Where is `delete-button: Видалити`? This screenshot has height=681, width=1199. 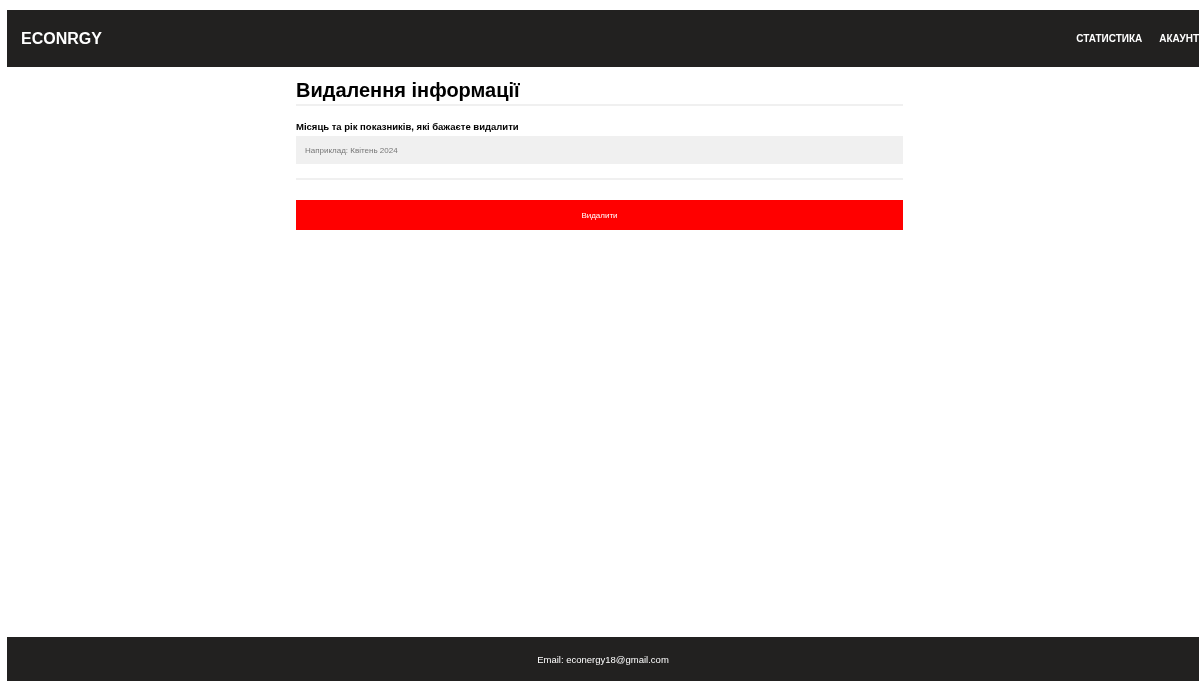 delete-button: Видалити is located at coordinates (599, 215).